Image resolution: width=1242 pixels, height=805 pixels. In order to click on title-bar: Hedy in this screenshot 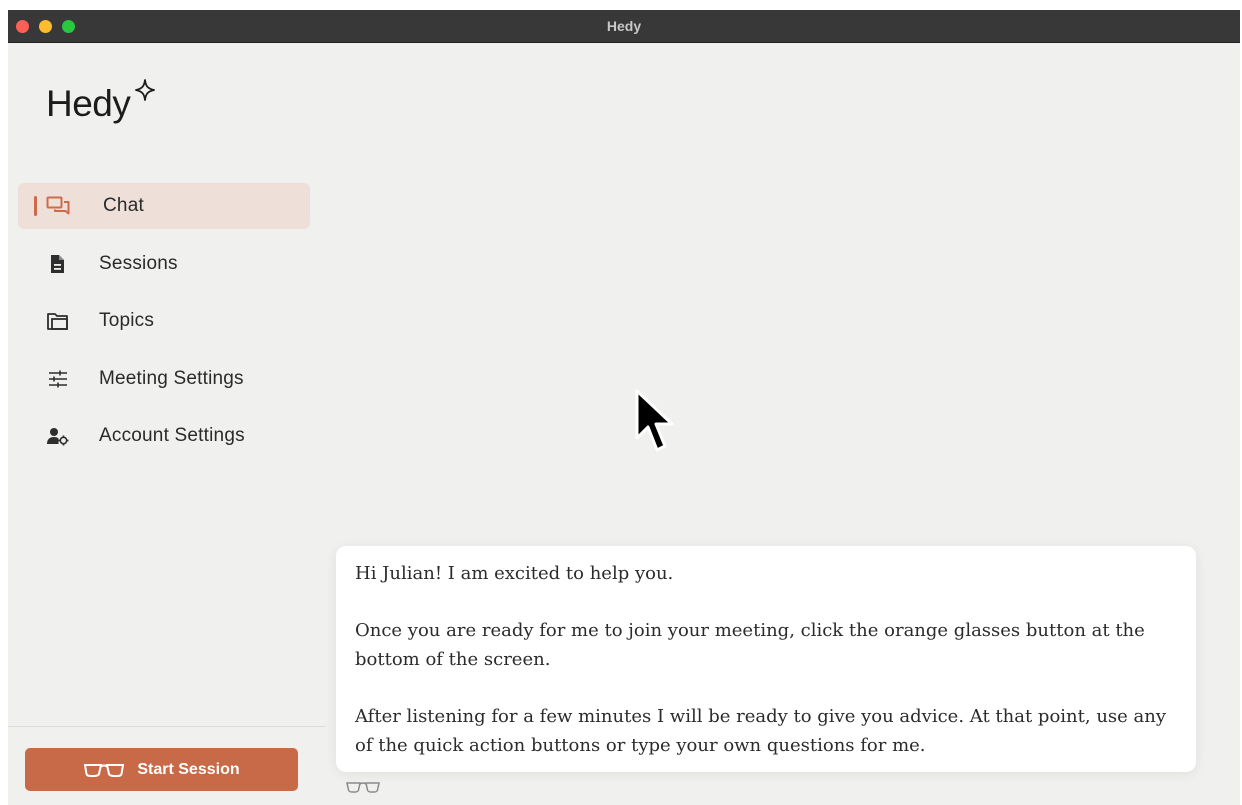, I will do `click(624, 26)`.